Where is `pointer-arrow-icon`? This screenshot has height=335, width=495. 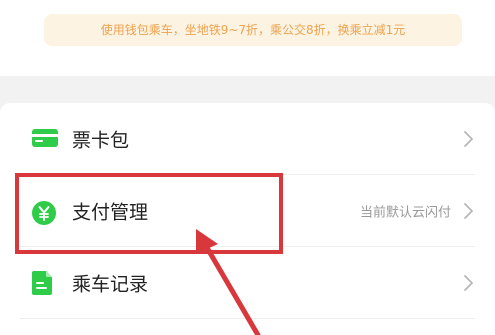 pointer-arrow-icon is located at coordinates (228, 282).